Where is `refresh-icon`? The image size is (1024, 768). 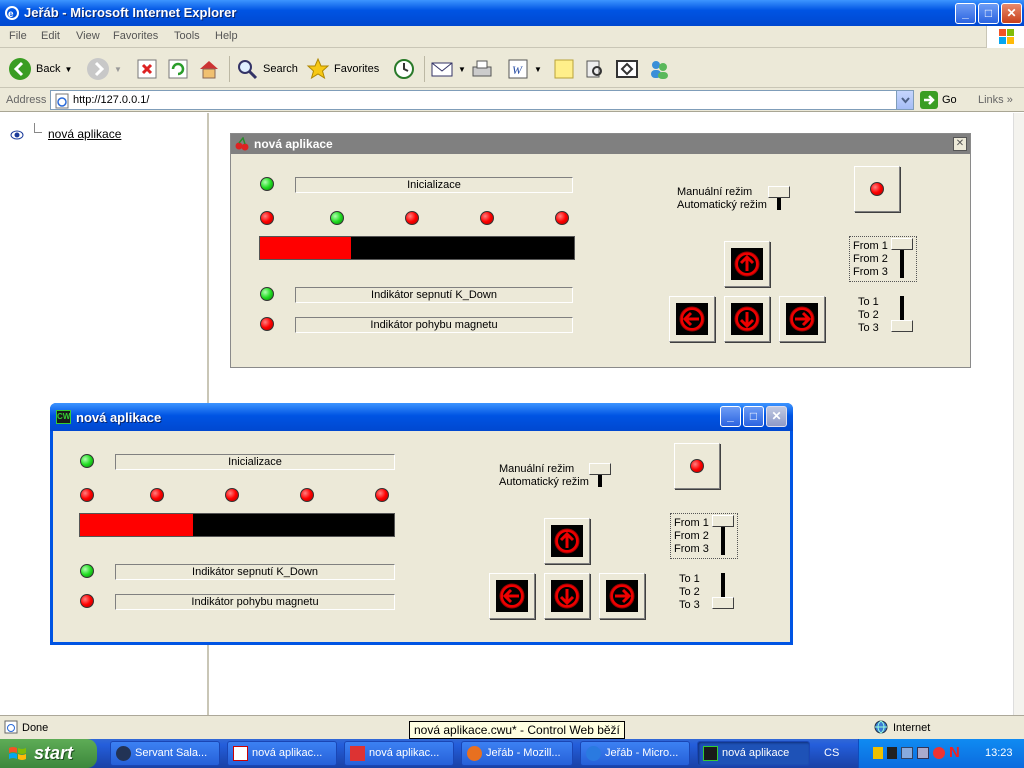 refresh-icon is located at coordinates (178, 69).